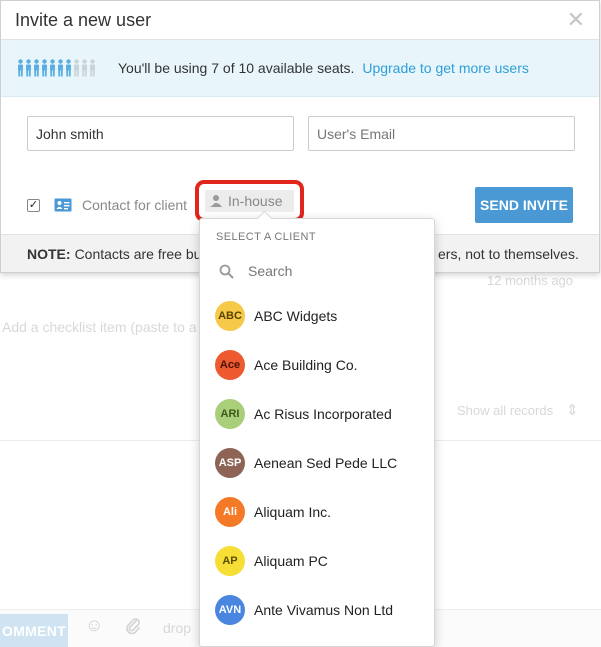 The image size is (601, 647). What do you see at coordinates (230, 364) in the screenshot?
I see `client-avatar: Ace` at bounding box center [230, 364].